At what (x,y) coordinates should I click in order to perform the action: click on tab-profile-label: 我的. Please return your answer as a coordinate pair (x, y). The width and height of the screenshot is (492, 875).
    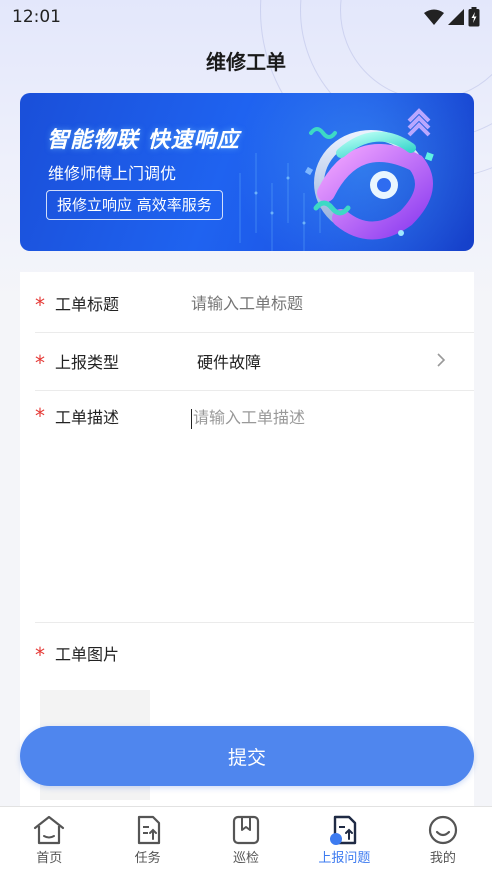
    Looking at the image, I should click on (442, 858).